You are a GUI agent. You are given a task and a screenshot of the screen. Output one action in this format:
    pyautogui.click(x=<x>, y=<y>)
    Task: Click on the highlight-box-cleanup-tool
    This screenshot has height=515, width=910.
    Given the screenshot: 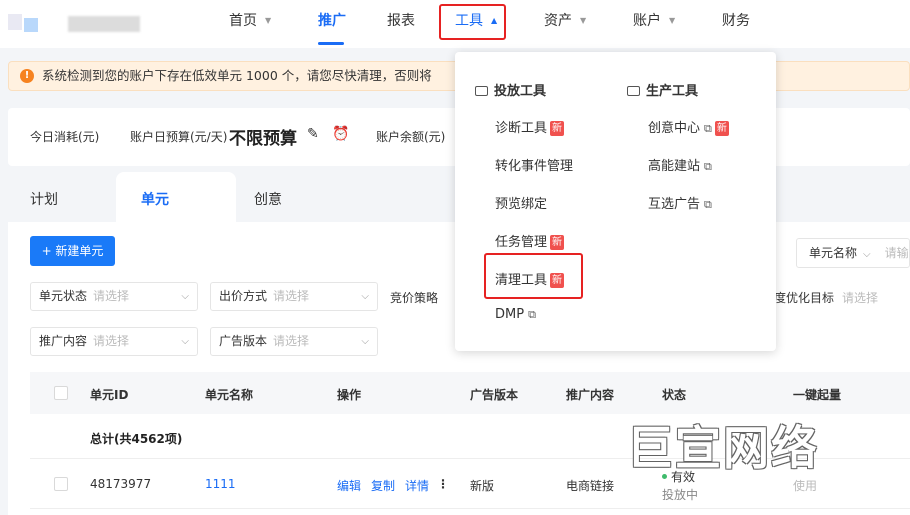 What is the action you would take?
    pyautogui.click(x=533, y=276)
    